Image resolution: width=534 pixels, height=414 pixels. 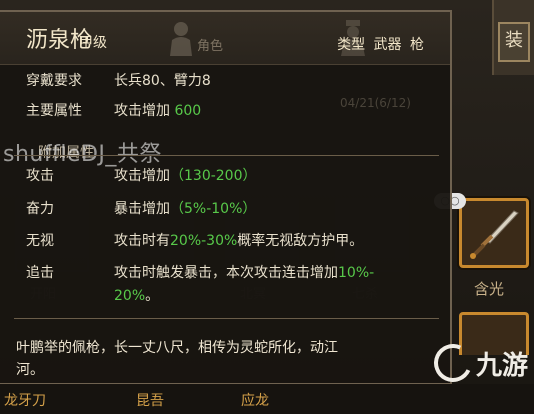 I want to click on requirement-value: 长兵80、臂力8, so click(x=162, y=81).